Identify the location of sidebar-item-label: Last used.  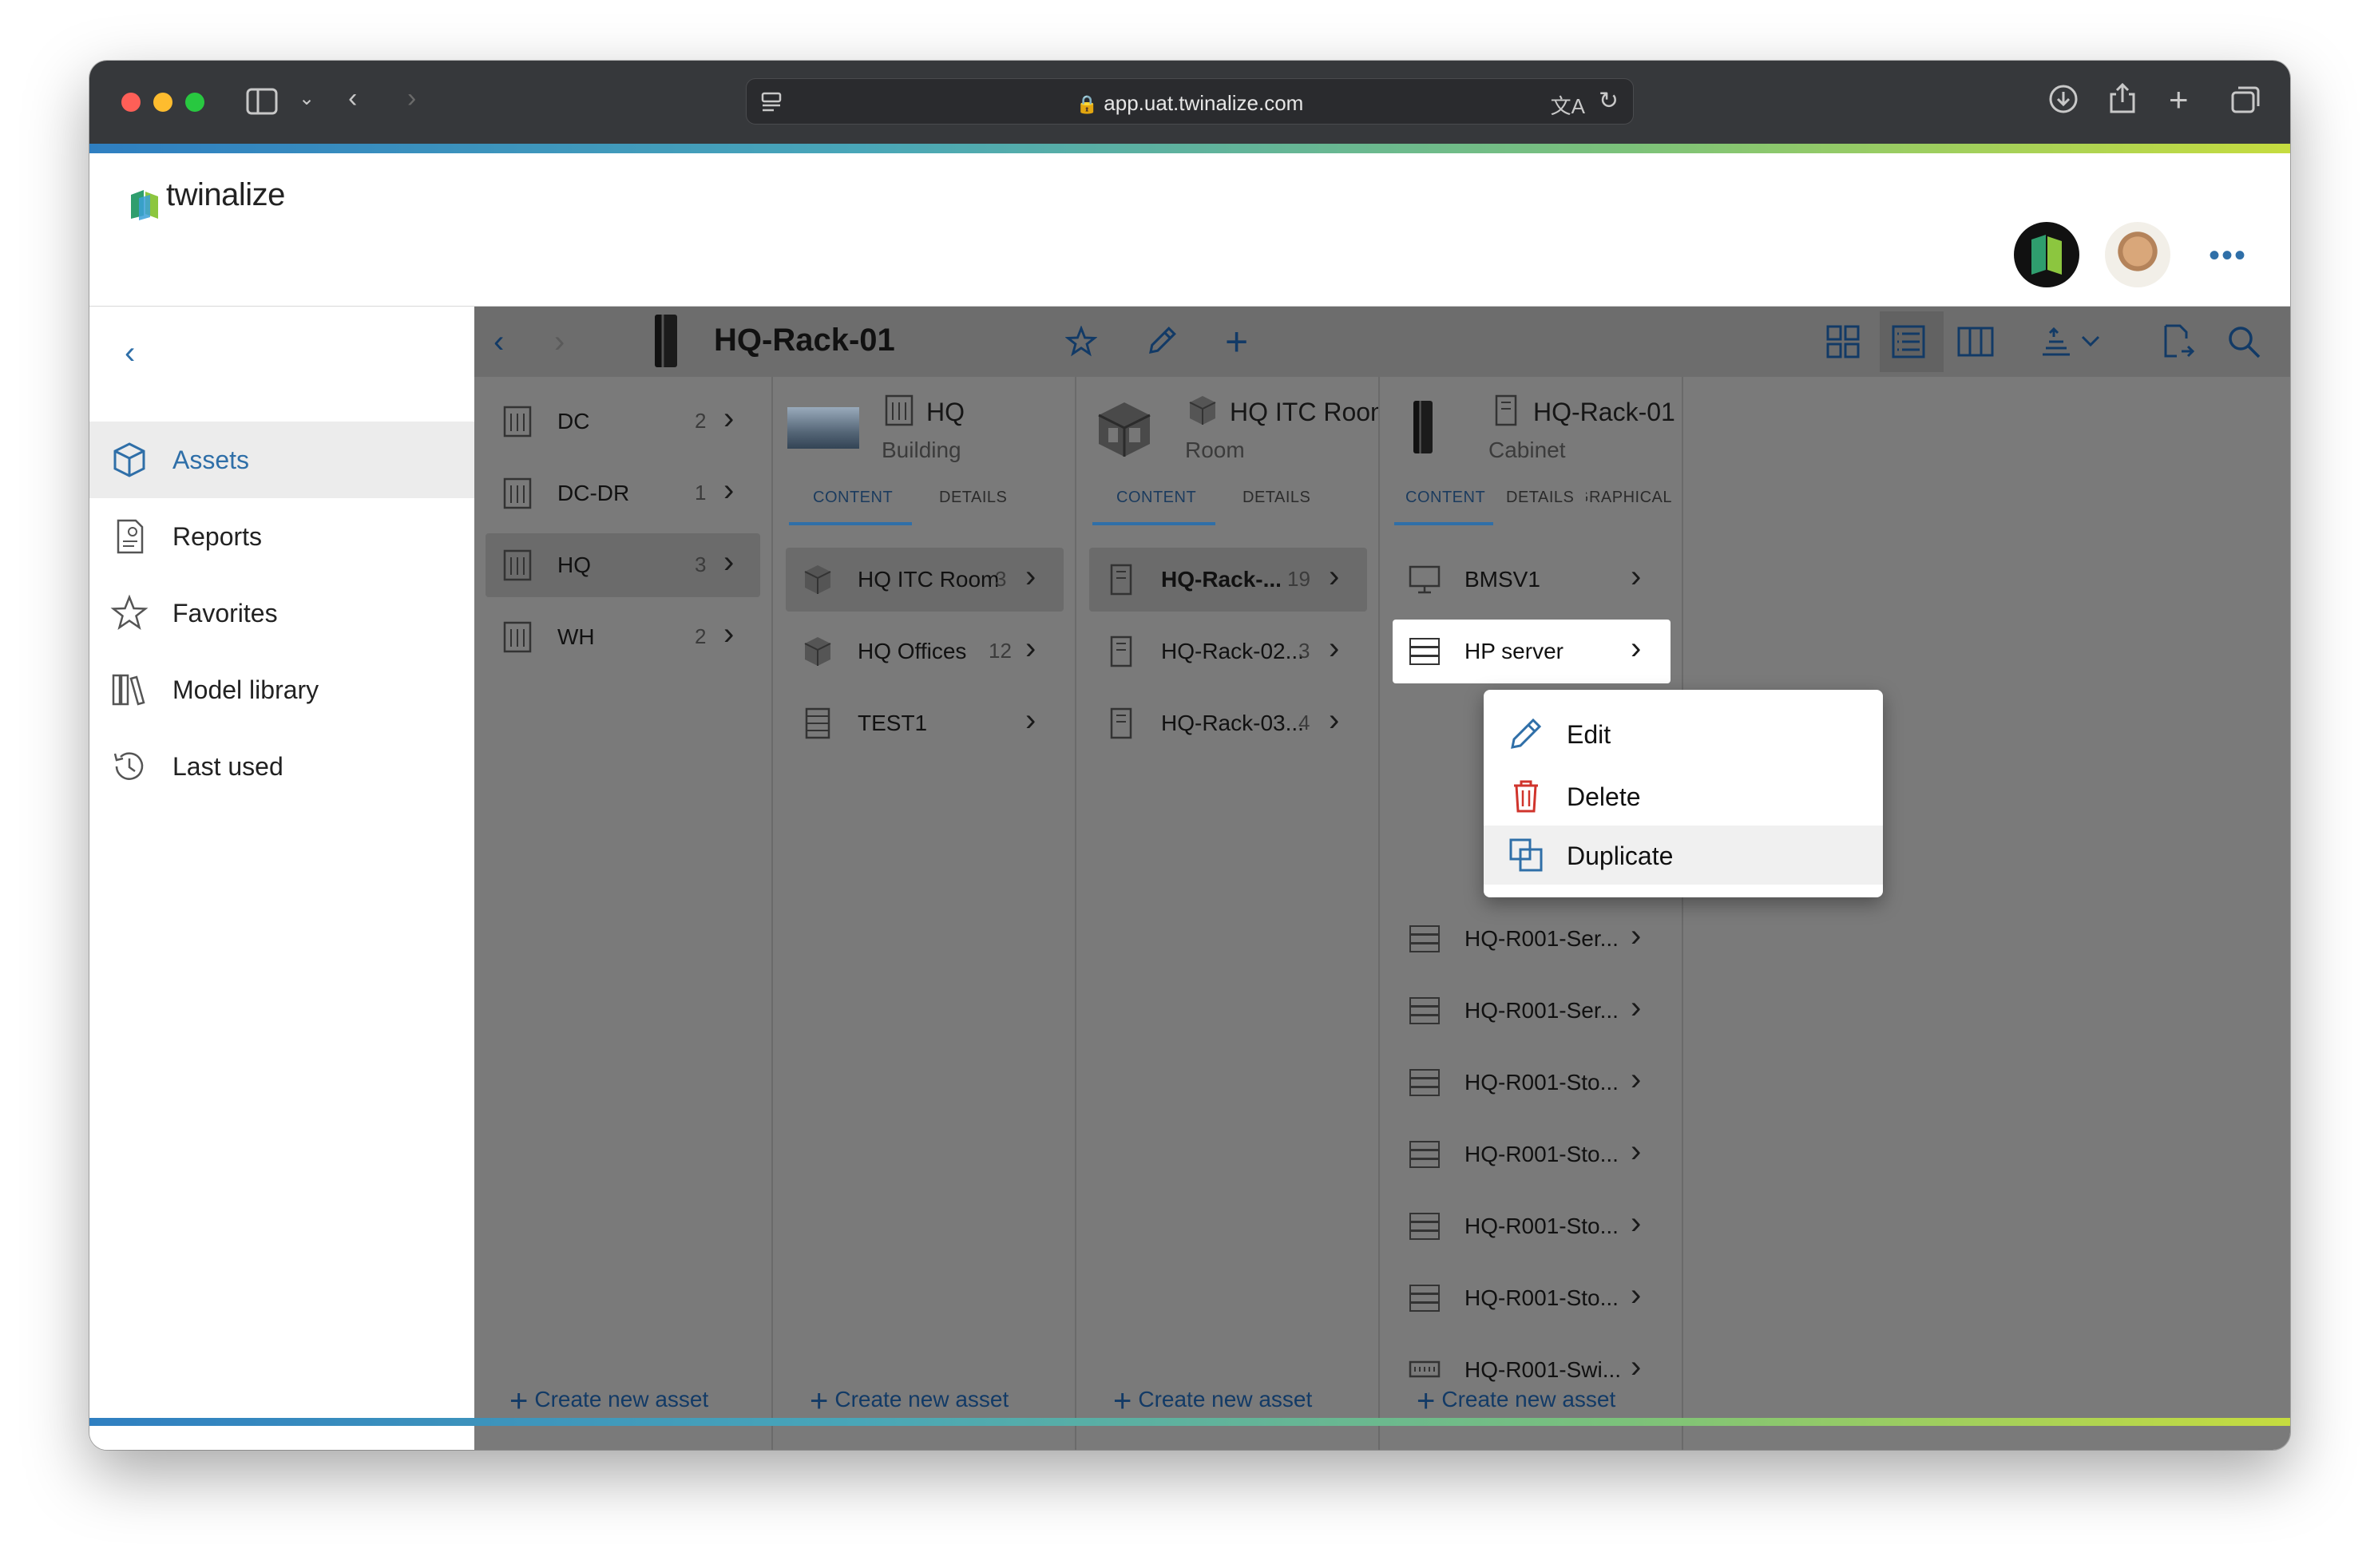
(227, 767).